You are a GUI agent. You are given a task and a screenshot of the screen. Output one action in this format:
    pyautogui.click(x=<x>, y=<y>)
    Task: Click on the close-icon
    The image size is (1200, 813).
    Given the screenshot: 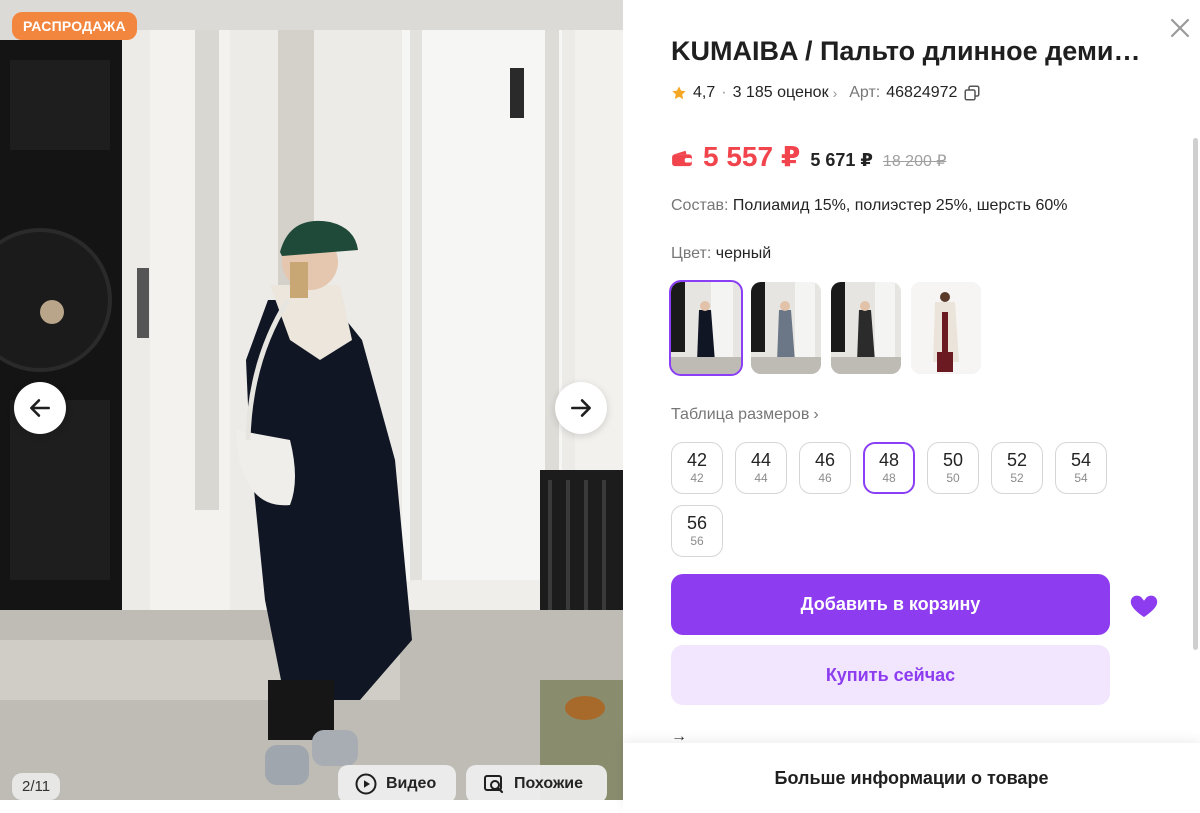 What is the action you would take?
    pyautogui.click(x=1180, y=28)
    